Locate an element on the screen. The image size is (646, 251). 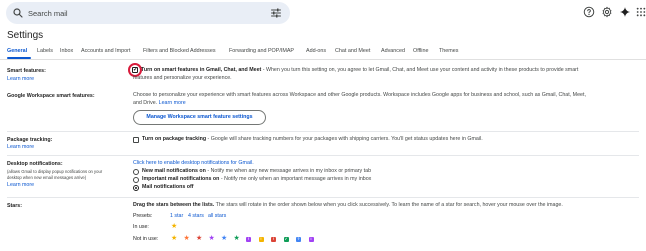
smart-features-label: Smart features: is located at coordinates (26, 71).